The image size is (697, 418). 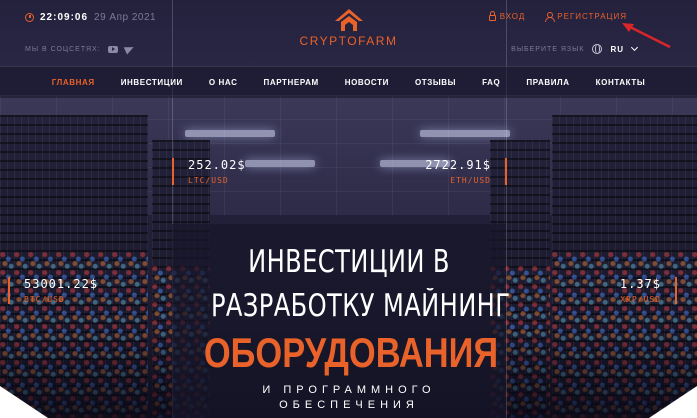 I want to click on nav-item: ПАРТНЕРАМ, so click(x=290, y=82).